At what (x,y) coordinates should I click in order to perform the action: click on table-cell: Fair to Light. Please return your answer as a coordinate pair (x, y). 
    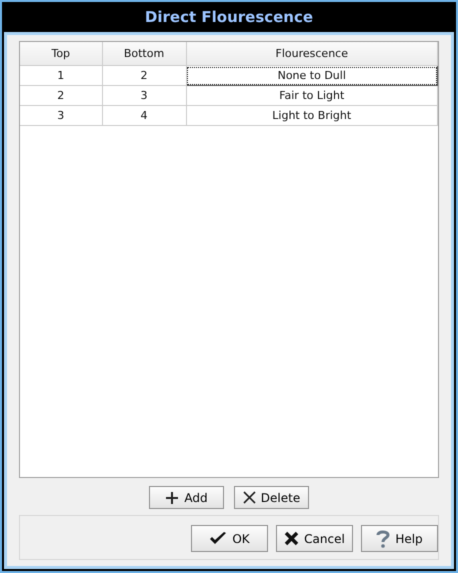
    Looking at the image, I should click on (312, 96).